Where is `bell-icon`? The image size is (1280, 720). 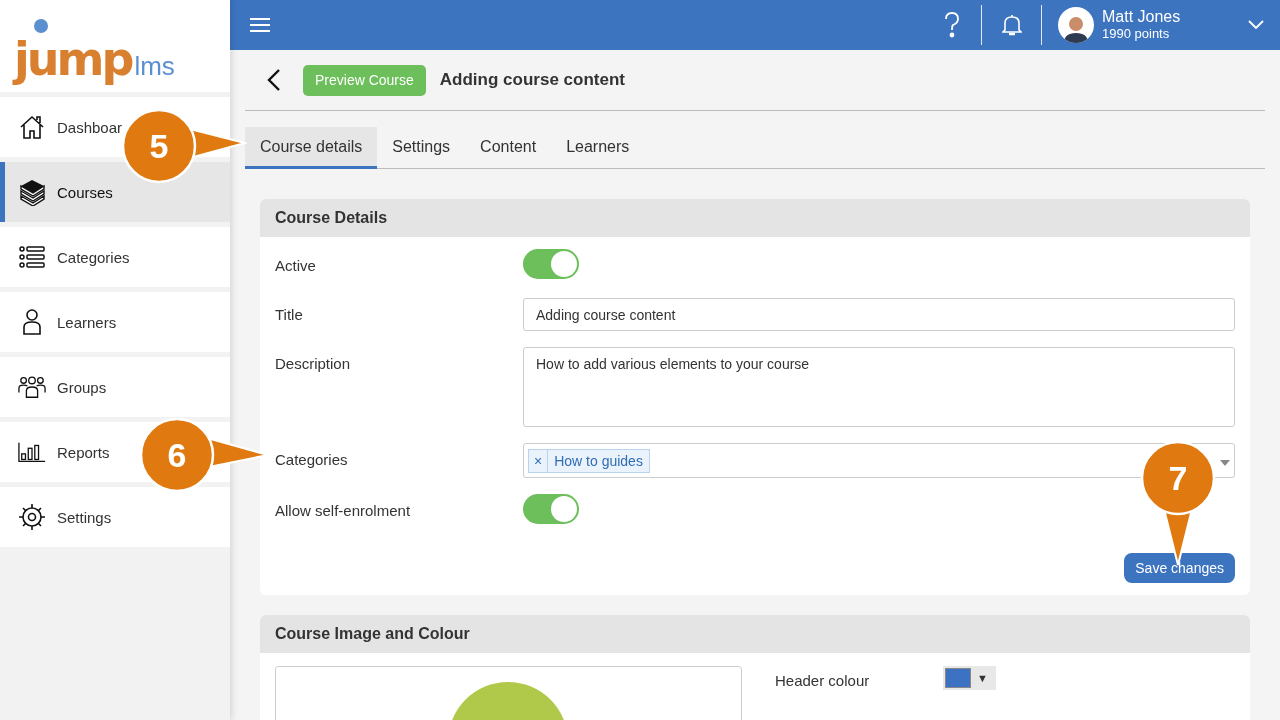
bell-icon is located at coordinates (1011, 25).